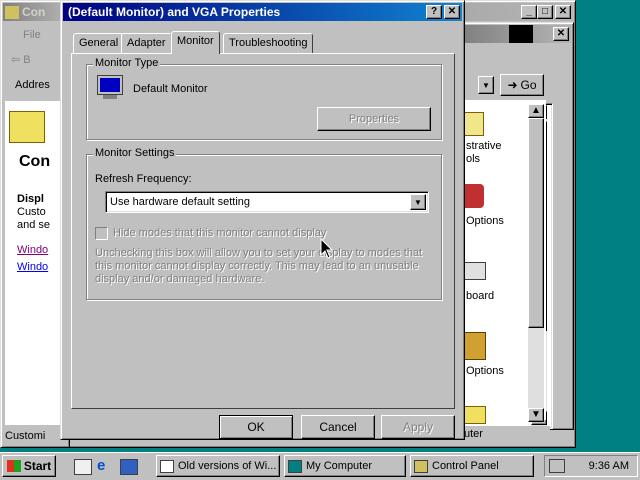 The width and height of the screenshot is (640, 480). What do you see at coordinates (167, 466) in the screenshot?
I see `ie-page-icon` at bounding box center [167, 466].